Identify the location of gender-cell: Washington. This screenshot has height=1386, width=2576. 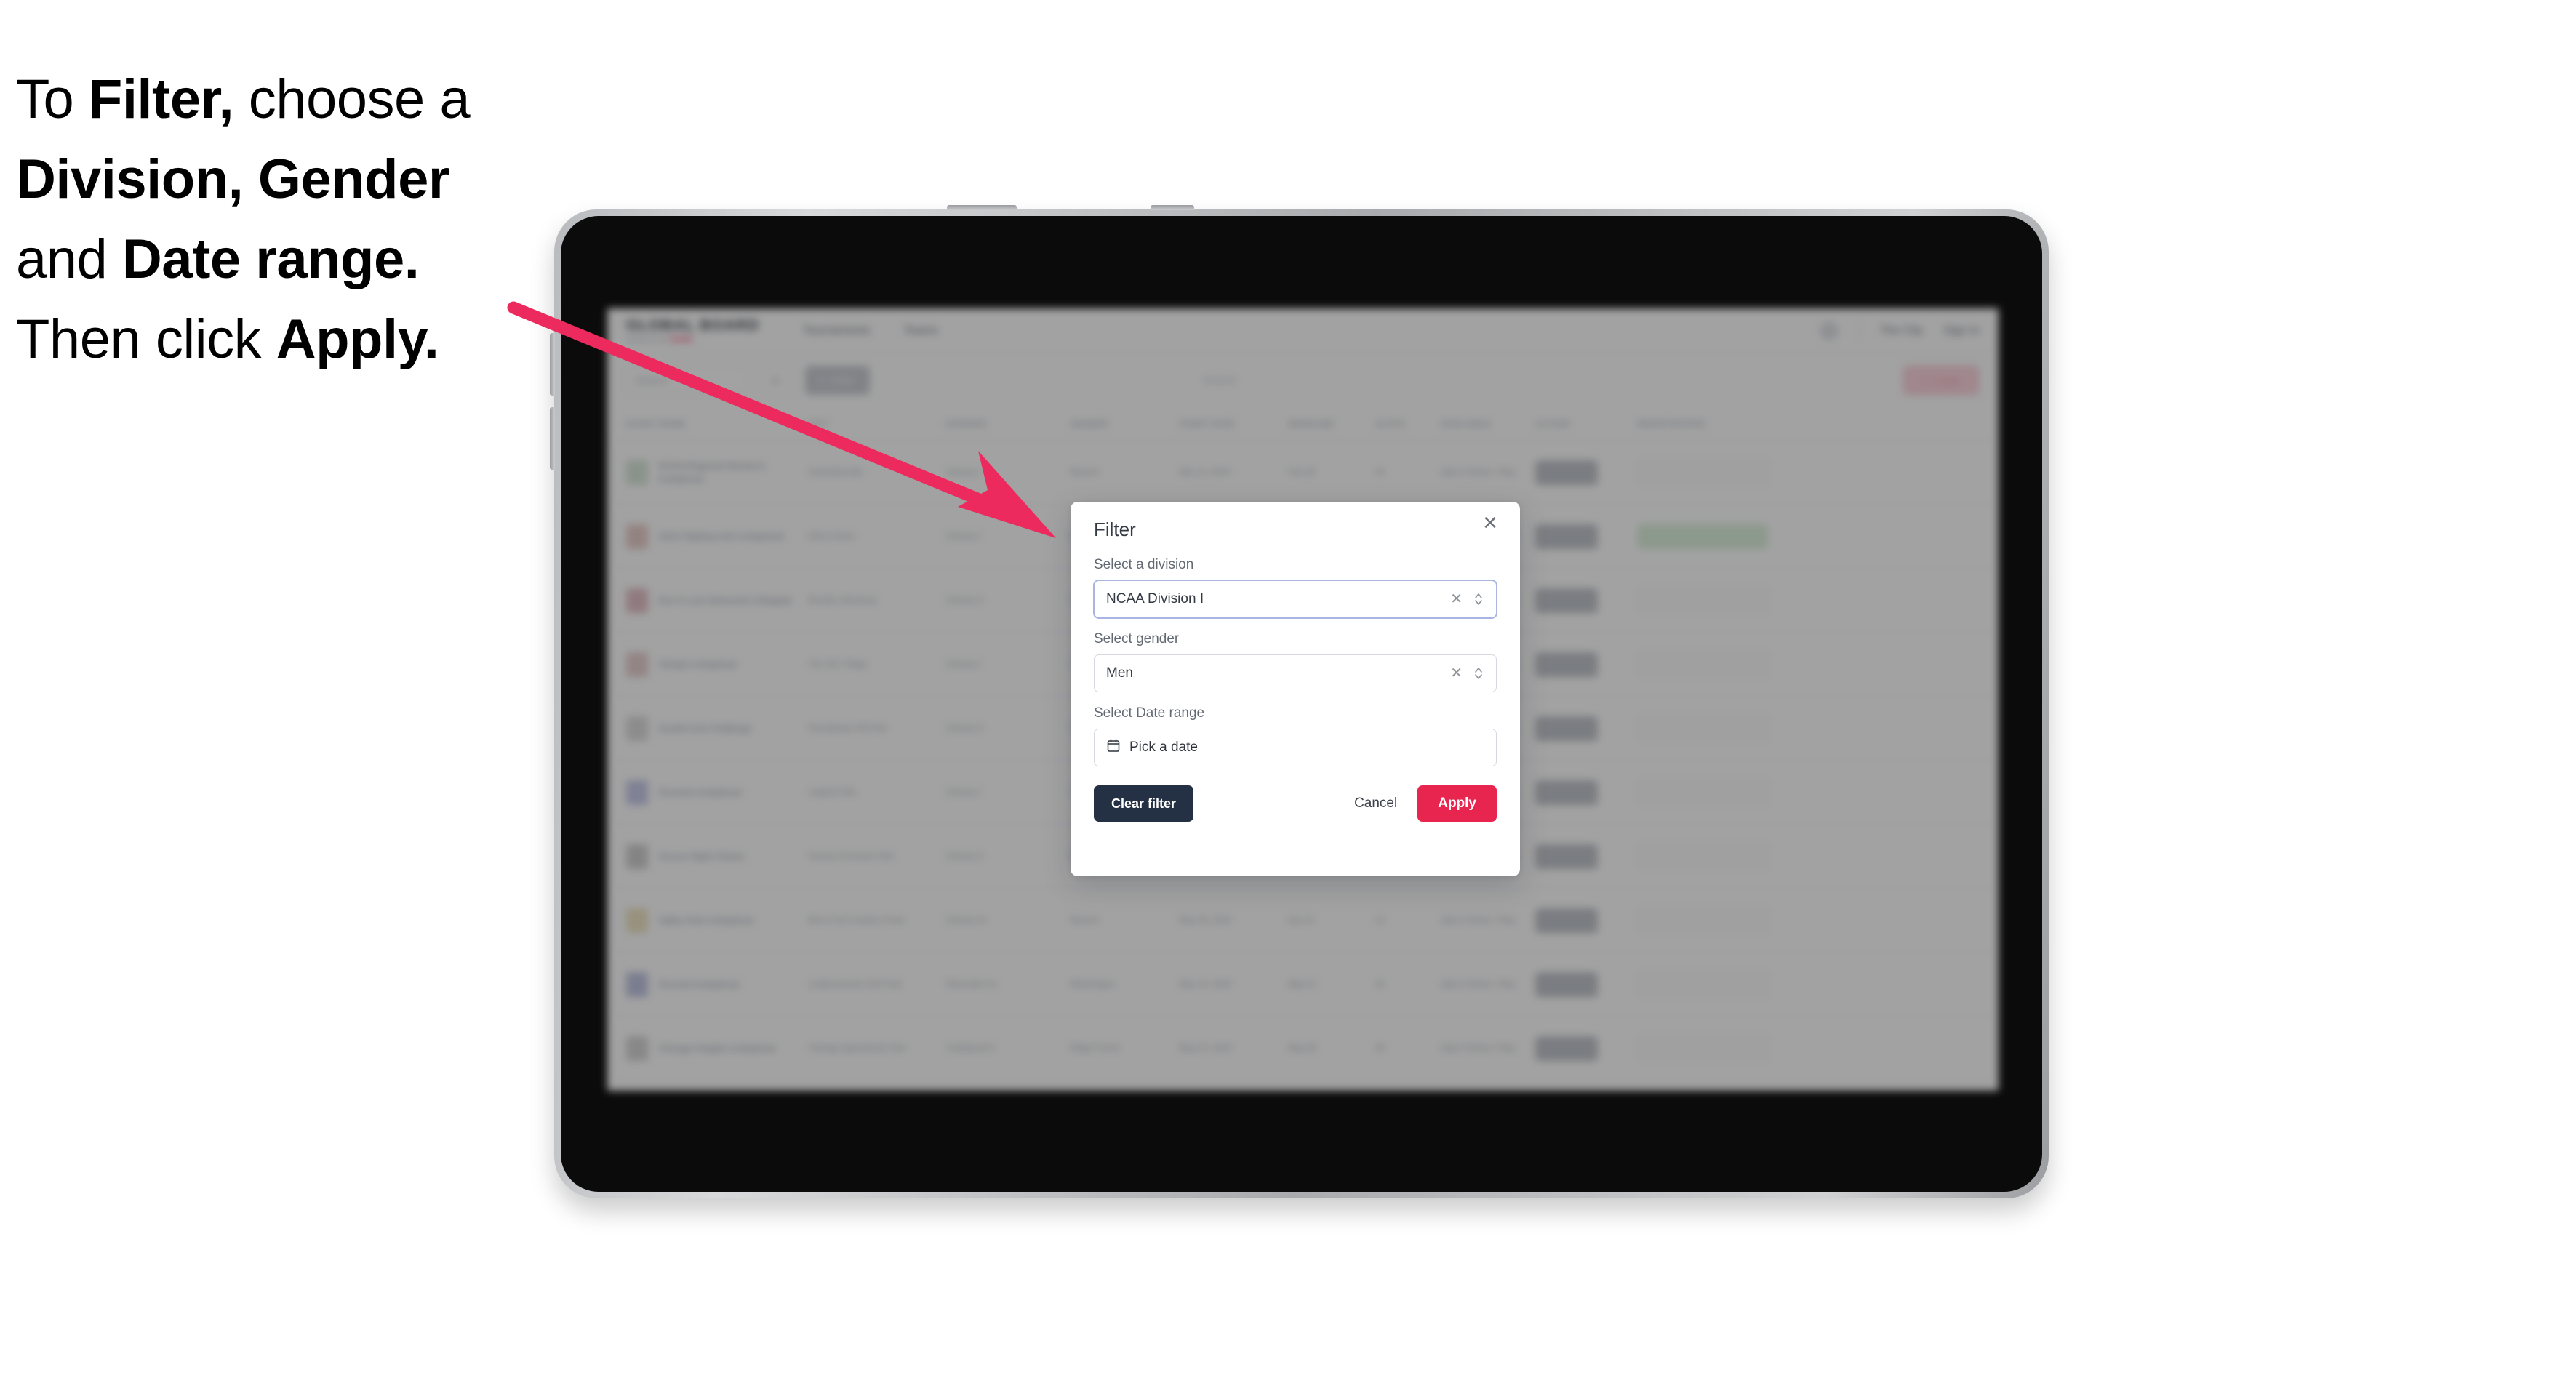
(1093, 984).